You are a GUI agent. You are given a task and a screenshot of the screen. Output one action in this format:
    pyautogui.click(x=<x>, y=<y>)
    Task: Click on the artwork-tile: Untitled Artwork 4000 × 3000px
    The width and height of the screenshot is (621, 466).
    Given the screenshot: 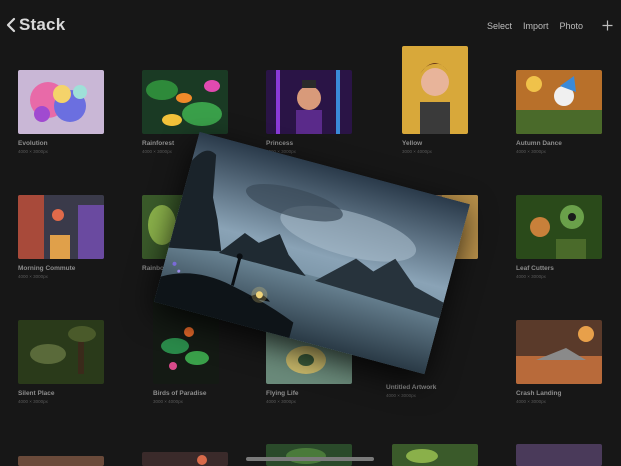 What is the action you would take?
    pyautogui.click(x=429, y=383)
    